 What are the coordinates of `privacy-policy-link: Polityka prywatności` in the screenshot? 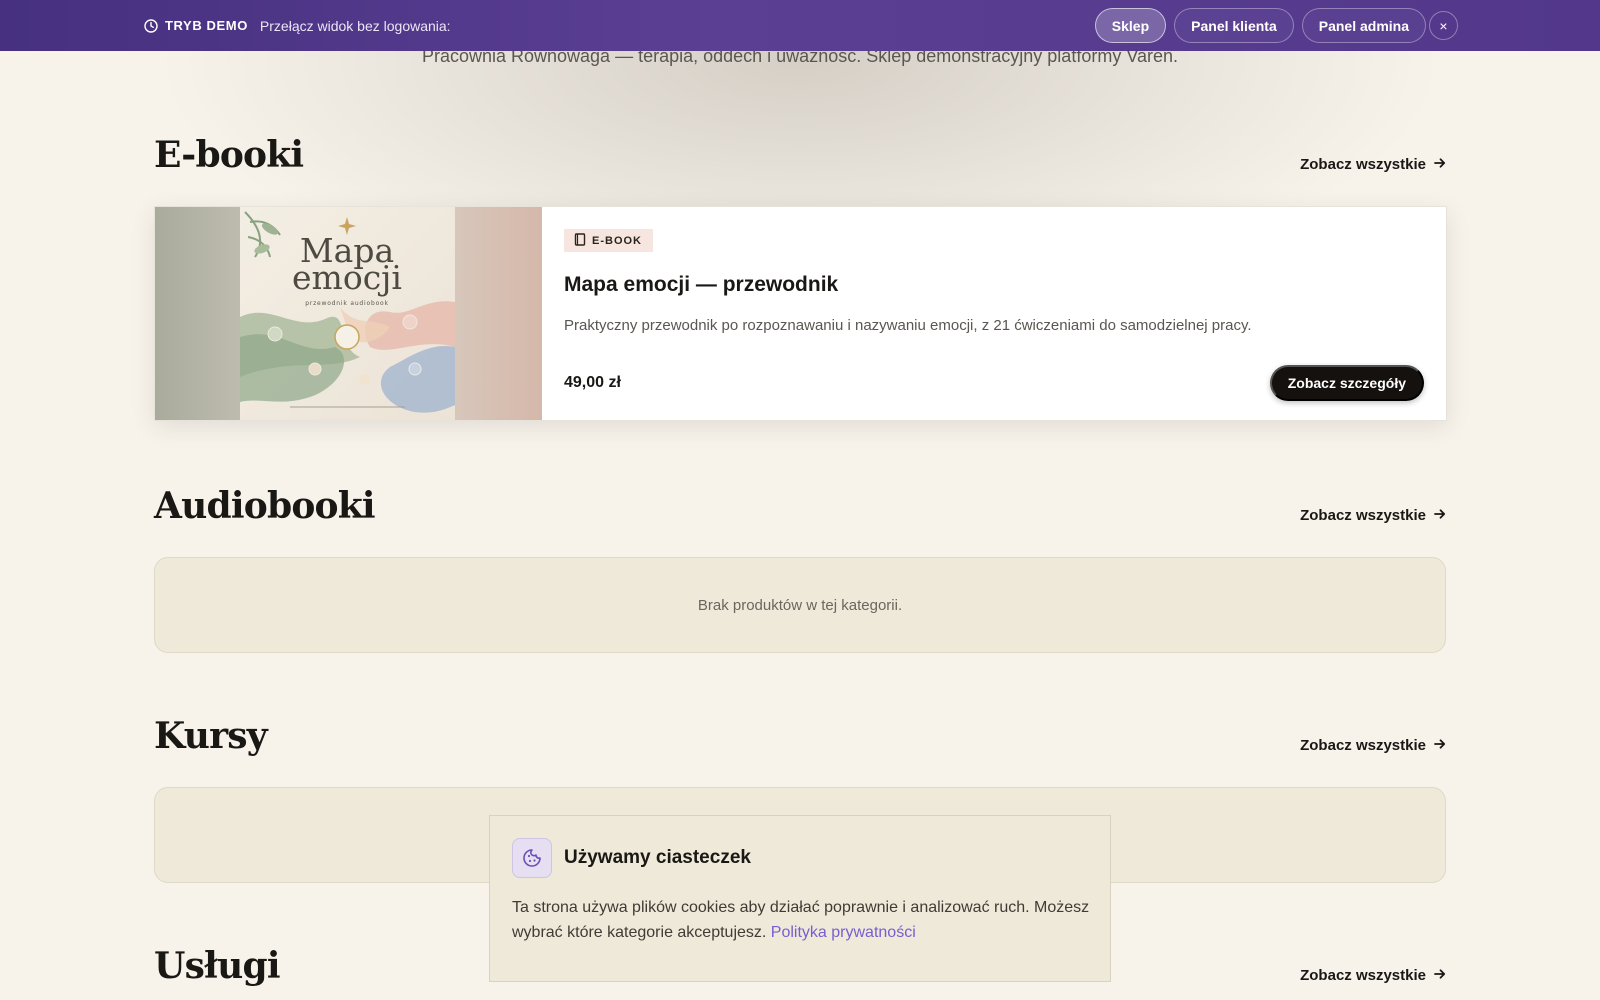 It's located at (843, 932).